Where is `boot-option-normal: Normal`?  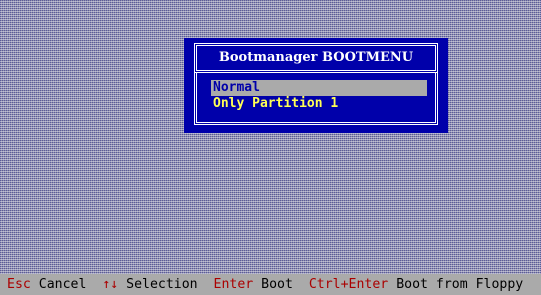
boot-option-normal: Normal is located at coordinates (319, 88).